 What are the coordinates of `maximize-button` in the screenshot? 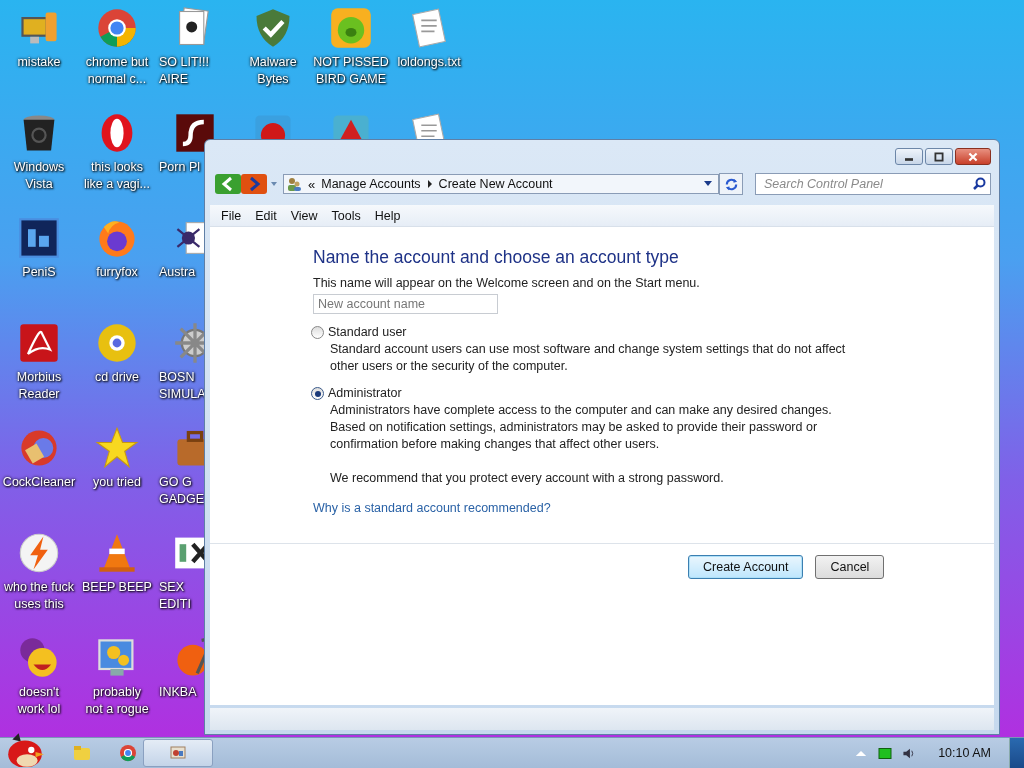 It's located at (939, 156).